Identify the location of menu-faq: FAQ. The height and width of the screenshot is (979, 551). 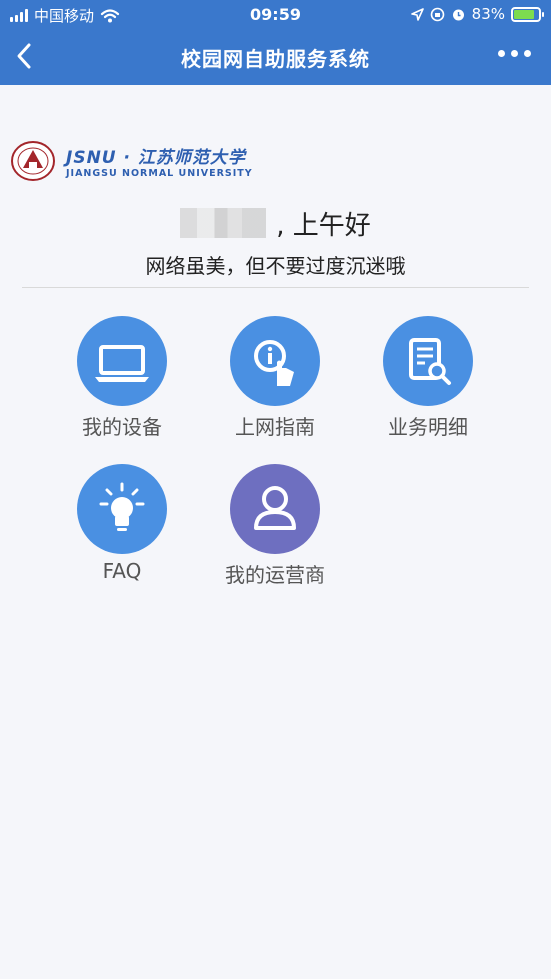
(122, 523).